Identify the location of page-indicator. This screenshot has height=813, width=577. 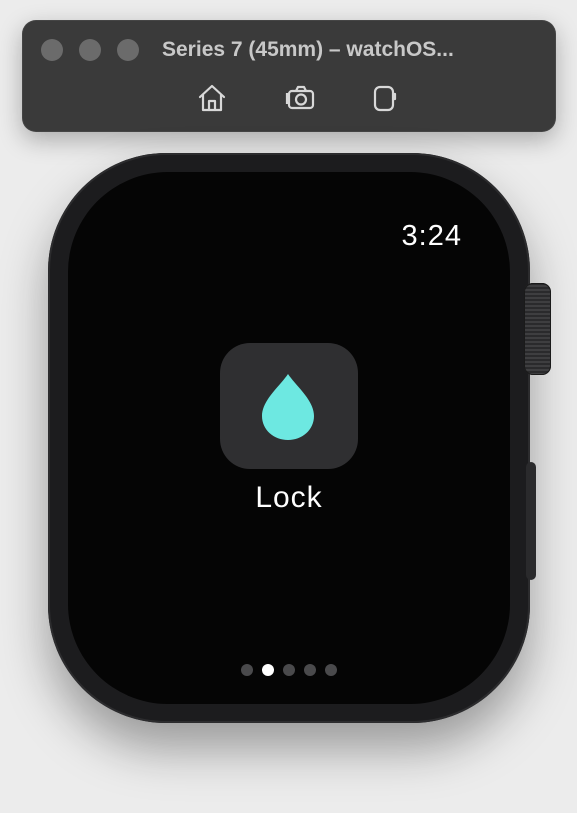
(289, 670).